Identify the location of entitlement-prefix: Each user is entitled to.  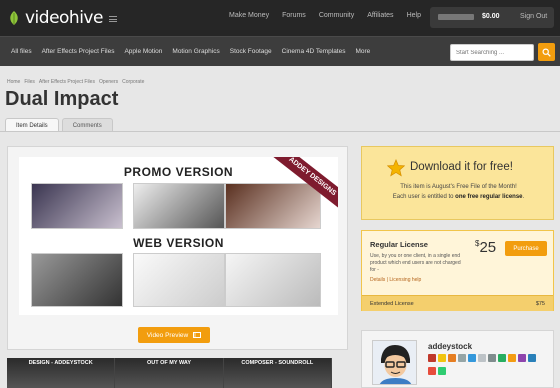
(424, 197).